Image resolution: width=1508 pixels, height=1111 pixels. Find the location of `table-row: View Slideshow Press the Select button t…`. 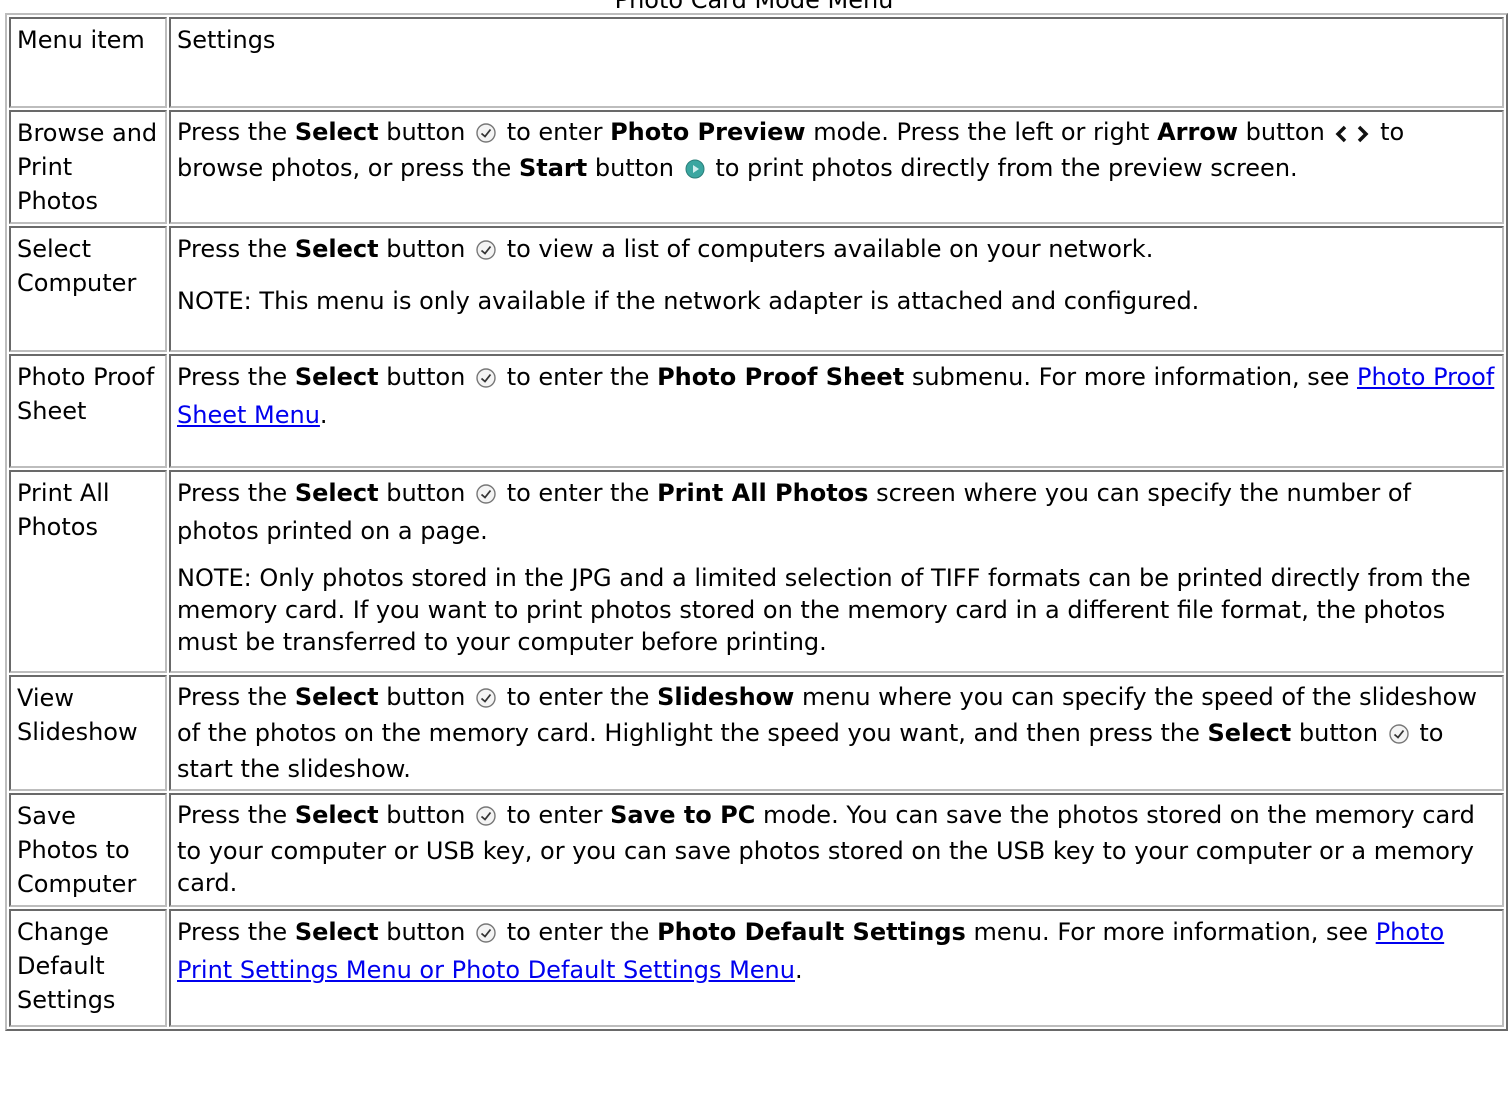

table-row: View Slideshow Press the Select button t… is located at coordinates (756, 733).